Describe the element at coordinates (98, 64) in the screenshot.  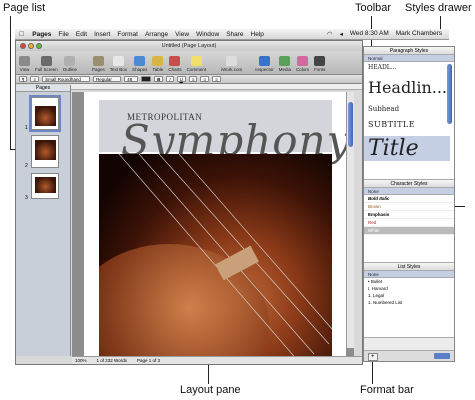
I see `toolbar-pages-button: Pages` at that location.